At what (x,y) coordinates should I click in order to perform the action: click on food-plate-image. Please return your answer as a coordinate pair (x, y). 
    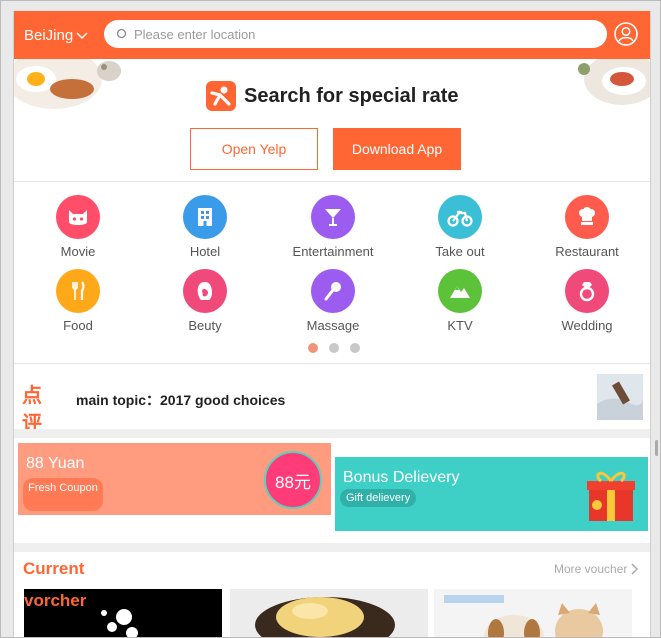
    Looking at the image, I should click on (67, 84).